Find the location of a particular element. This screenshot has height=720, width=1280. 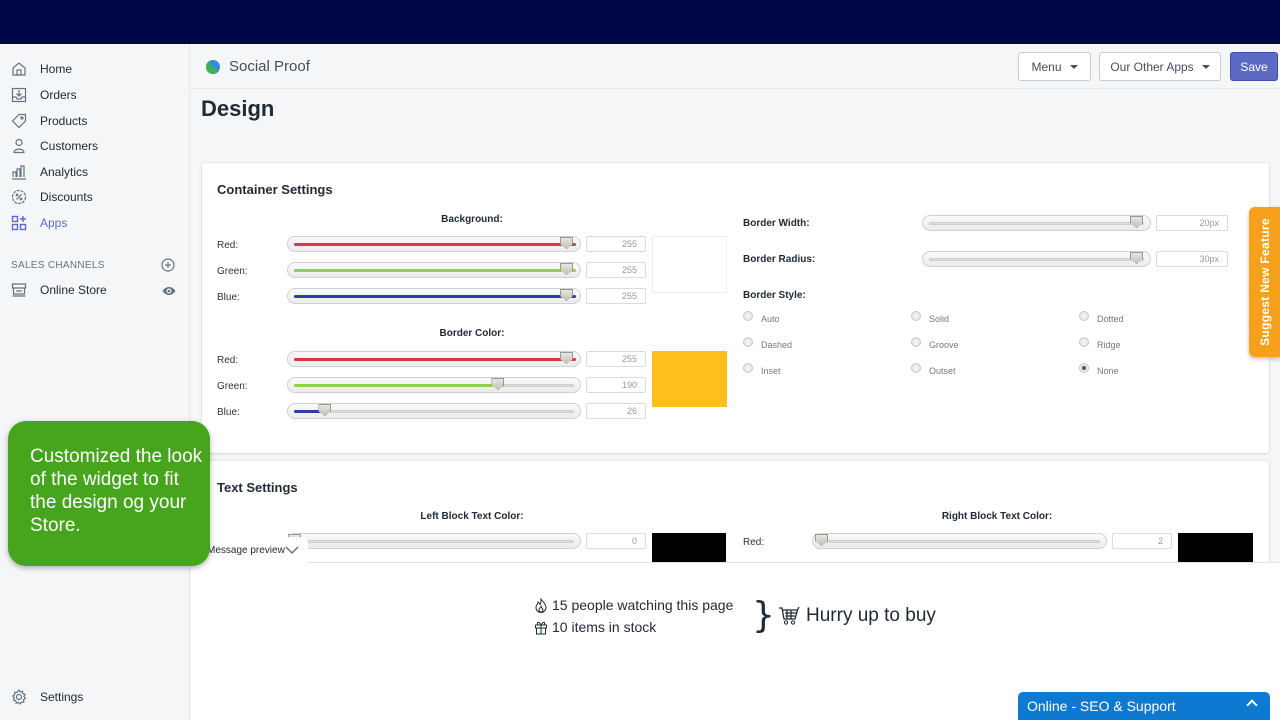

border-style-radio-dashed is located at coordinates (748, 342).